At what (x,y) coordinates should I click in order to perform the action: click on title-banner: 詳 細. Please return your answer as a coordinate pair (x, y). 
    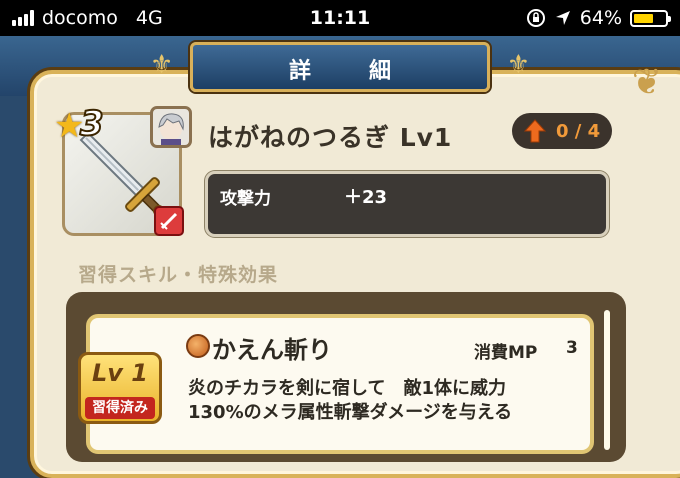
    Looking at the image, I should click on (340, 67).